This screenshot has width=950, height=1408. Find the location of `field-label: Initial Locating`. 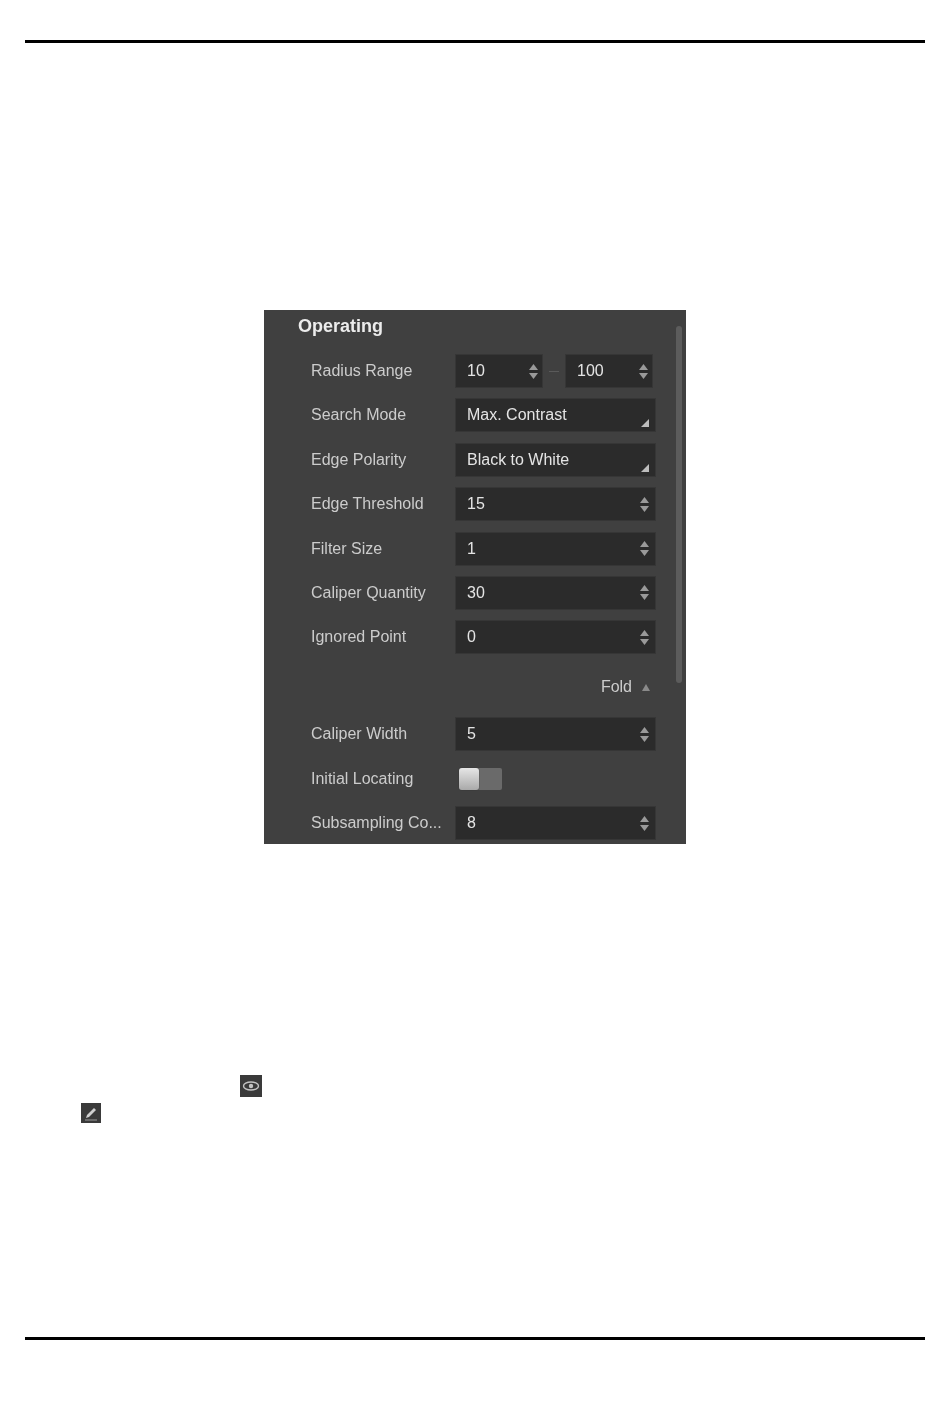

field-label: Initial Locating is located at coordinates (362, 778).